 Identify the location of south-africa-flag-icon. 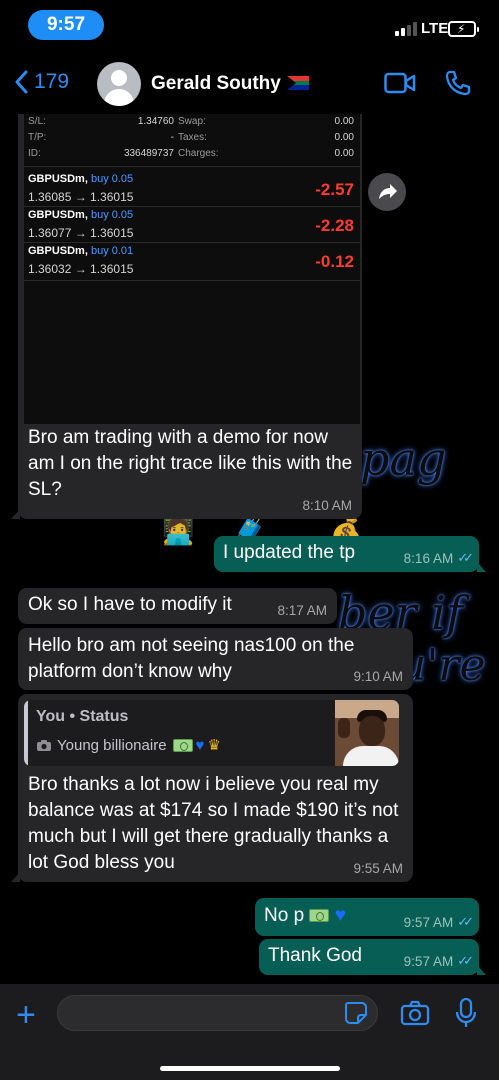
(297, 83).